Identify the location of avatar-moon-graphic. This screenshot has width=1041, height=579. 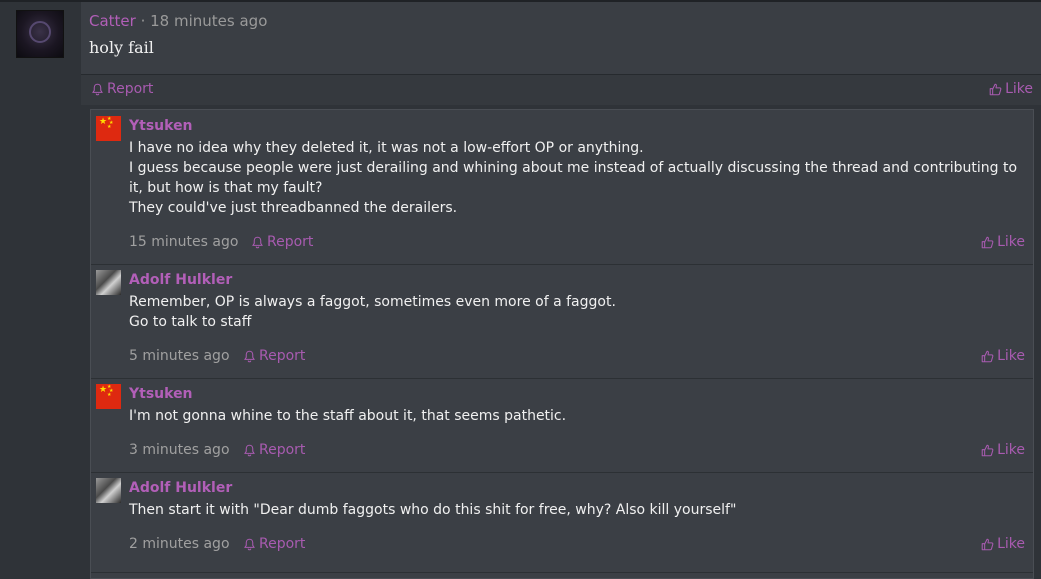
(40, 32).